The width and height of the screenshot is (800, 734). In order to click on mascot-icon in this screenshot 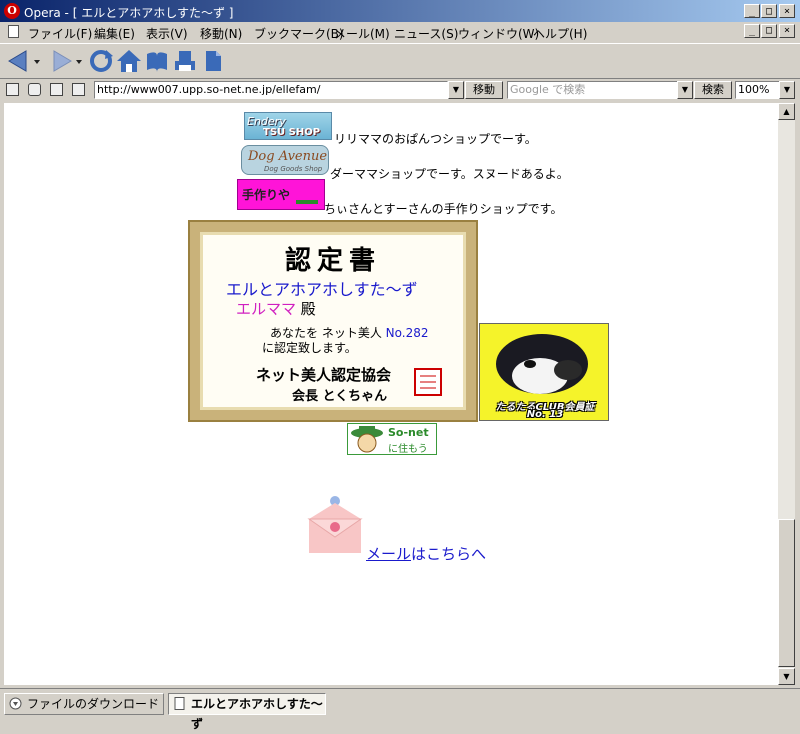, I will do `click(367, 439)`.